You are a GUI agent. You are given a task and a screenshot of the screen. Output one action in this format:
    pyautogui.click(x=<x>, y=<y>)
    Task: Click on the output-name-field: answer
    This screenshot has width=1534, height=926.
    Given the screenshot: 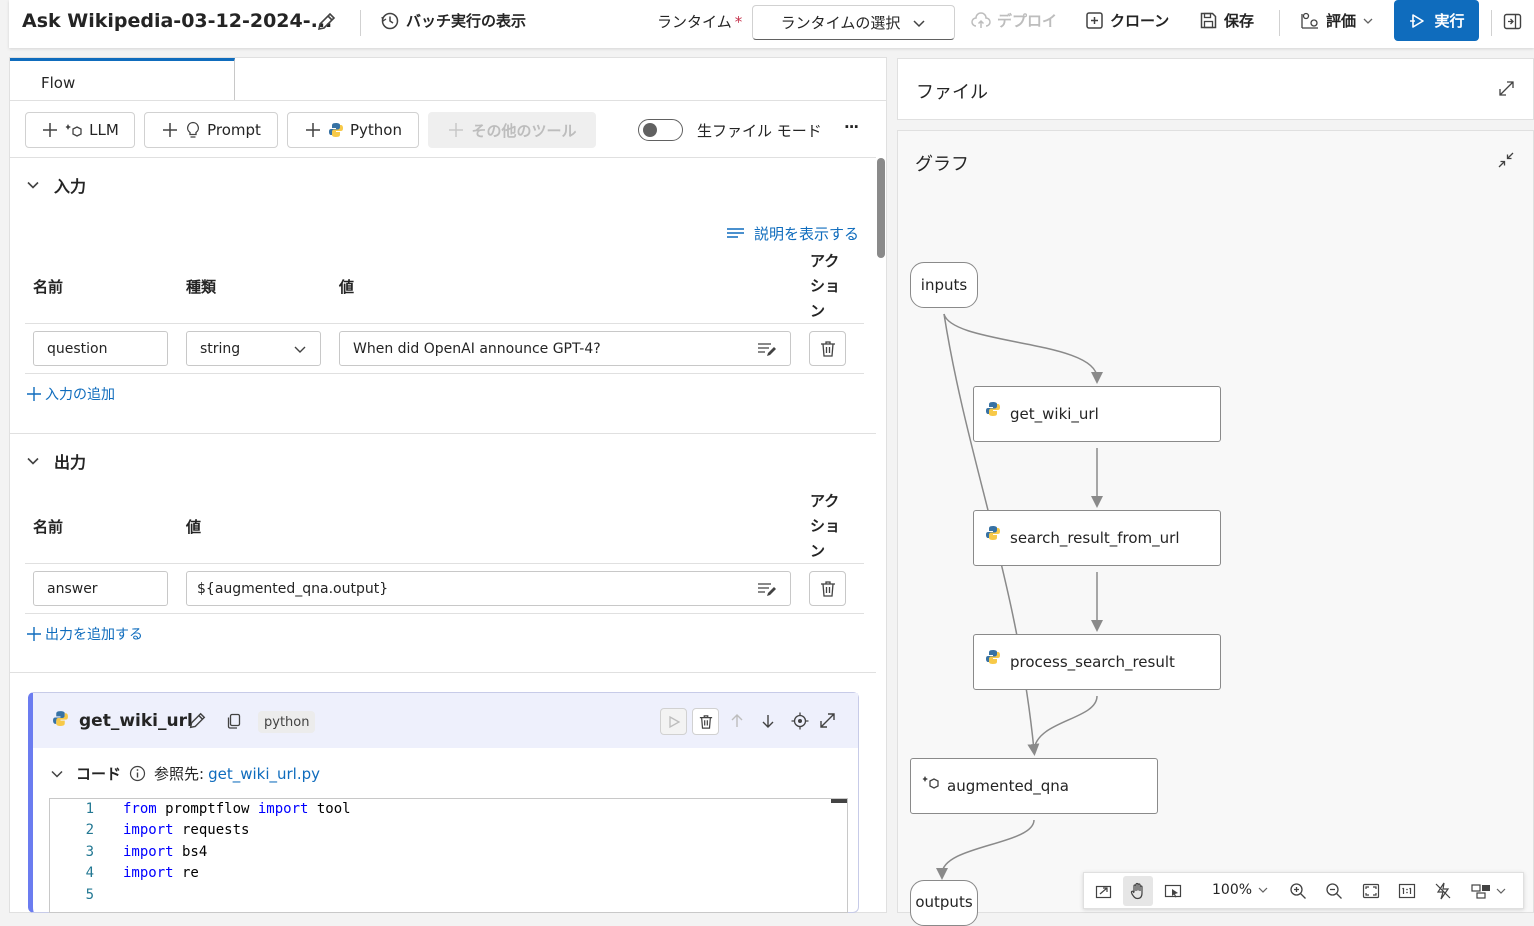 What is the action you would take?
    pyautogui.click(x=100, y=588)
    